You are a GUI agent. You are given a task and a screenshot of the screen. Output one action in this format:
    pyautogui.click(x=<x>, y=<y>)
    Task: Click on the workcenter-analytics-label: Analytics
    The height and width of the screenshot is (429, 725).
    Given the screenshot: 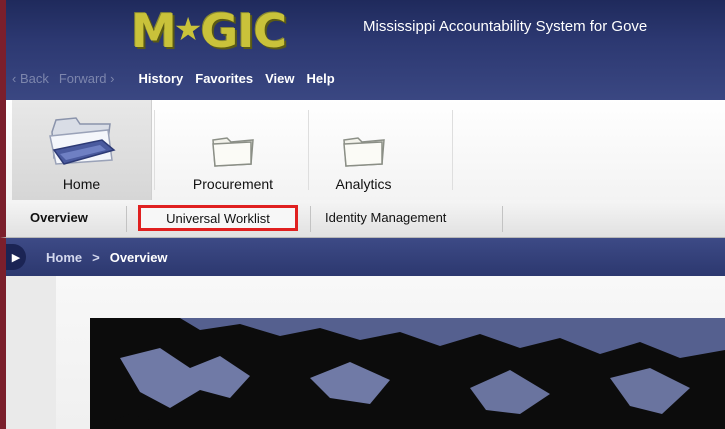 What is the action you would take?
    pyautogui.click(x=363, y=184)
    